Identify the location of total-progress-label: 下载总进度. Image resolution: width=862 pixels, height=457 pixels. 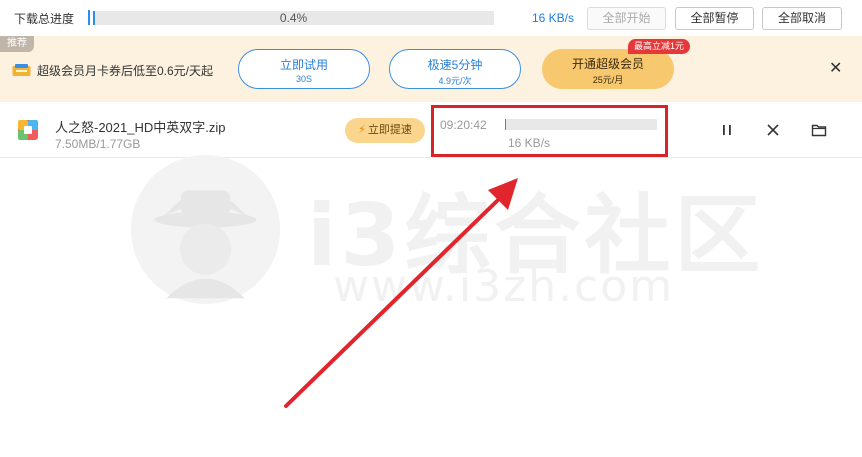
(44, 19).